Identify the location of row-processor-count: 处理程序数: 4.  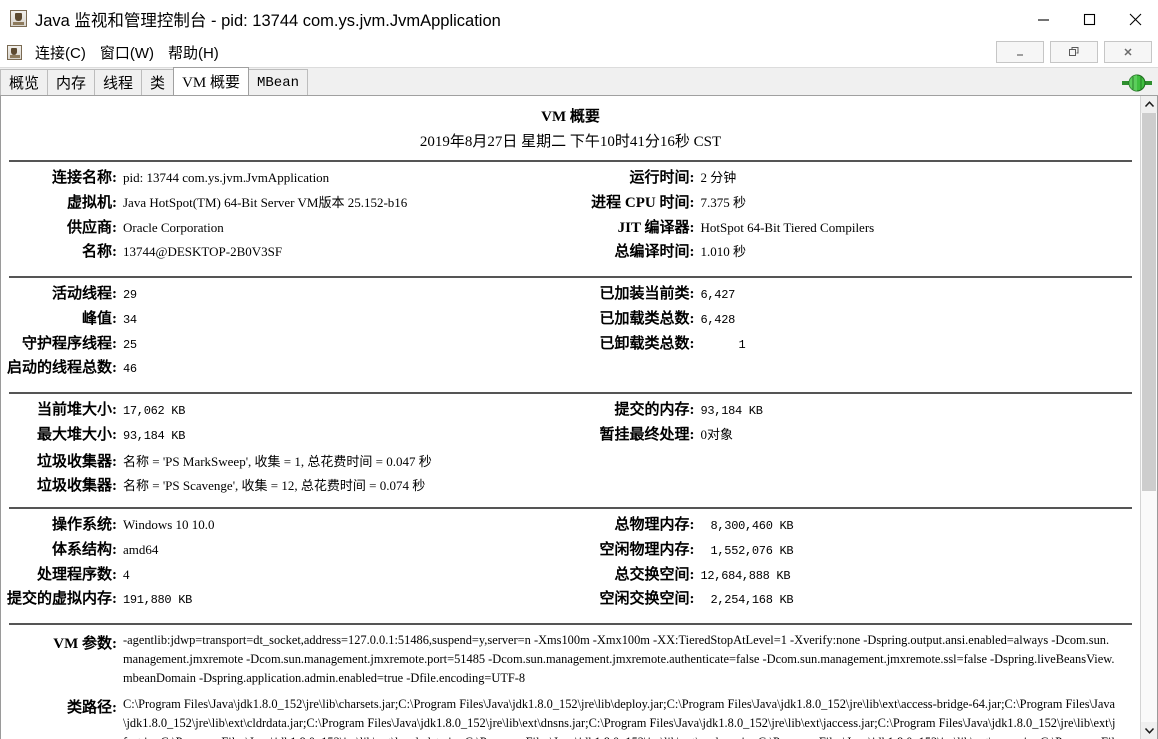
(286, 576).